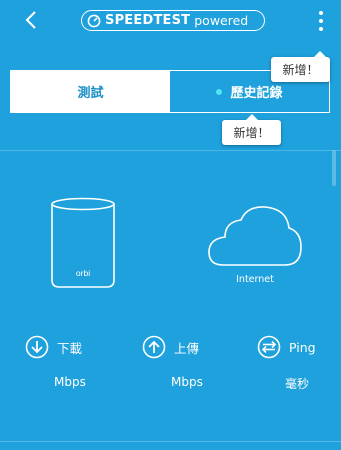 The height and width of the screenshot is (450, 341). I want to click on upload-label: 上傳, so click(187, 348).